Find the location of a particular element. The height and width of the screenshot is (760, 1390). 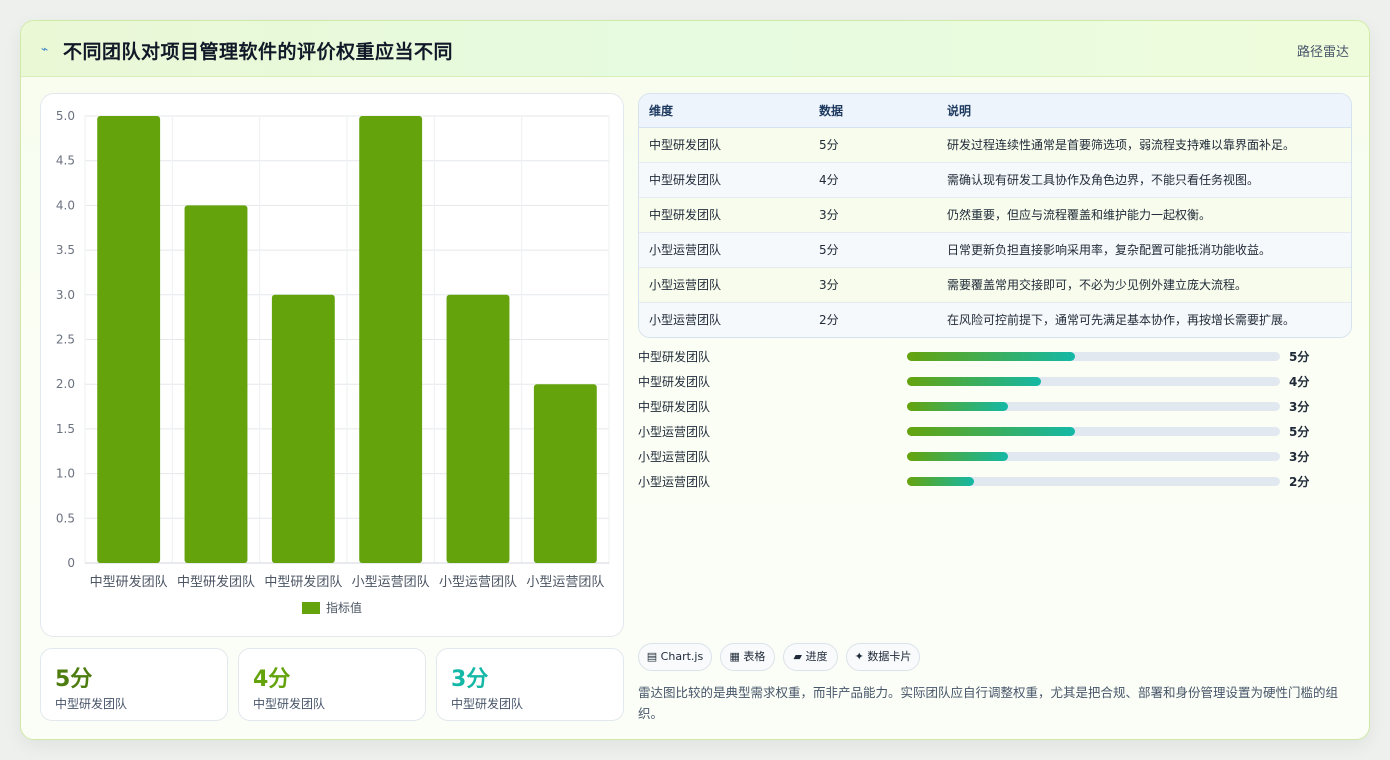

page-title: 不同团队对项目管理软件的评价权重应当不同 is located at coordinates (258, 52).